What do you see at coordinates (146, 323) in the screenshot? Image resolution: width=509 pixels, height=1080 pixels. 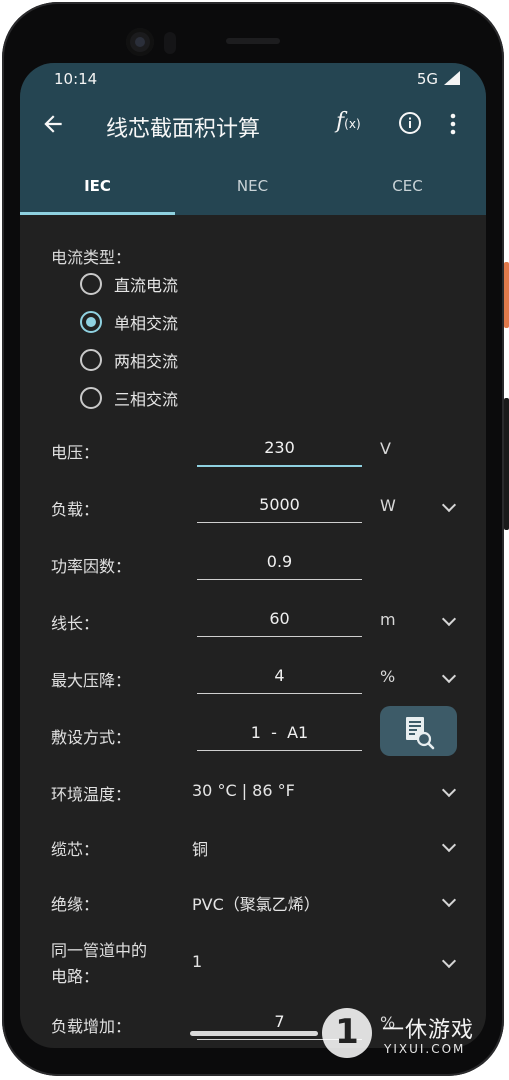 I see `radio-label: 单相交流` at bounding box center [146, 323].